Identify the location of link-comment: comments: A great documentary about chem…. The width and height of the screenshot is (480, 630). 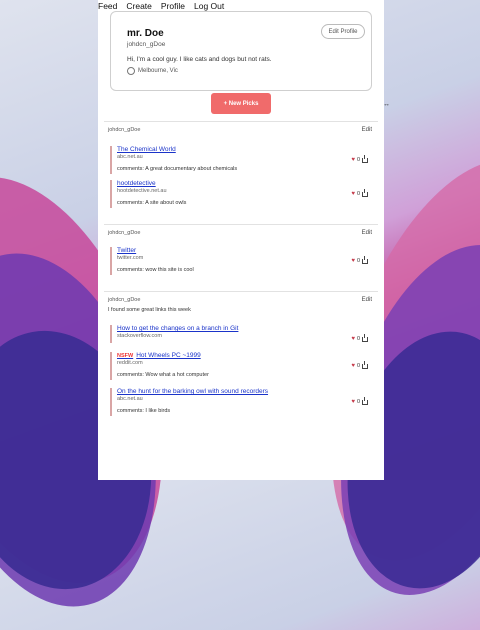
(177, 169).